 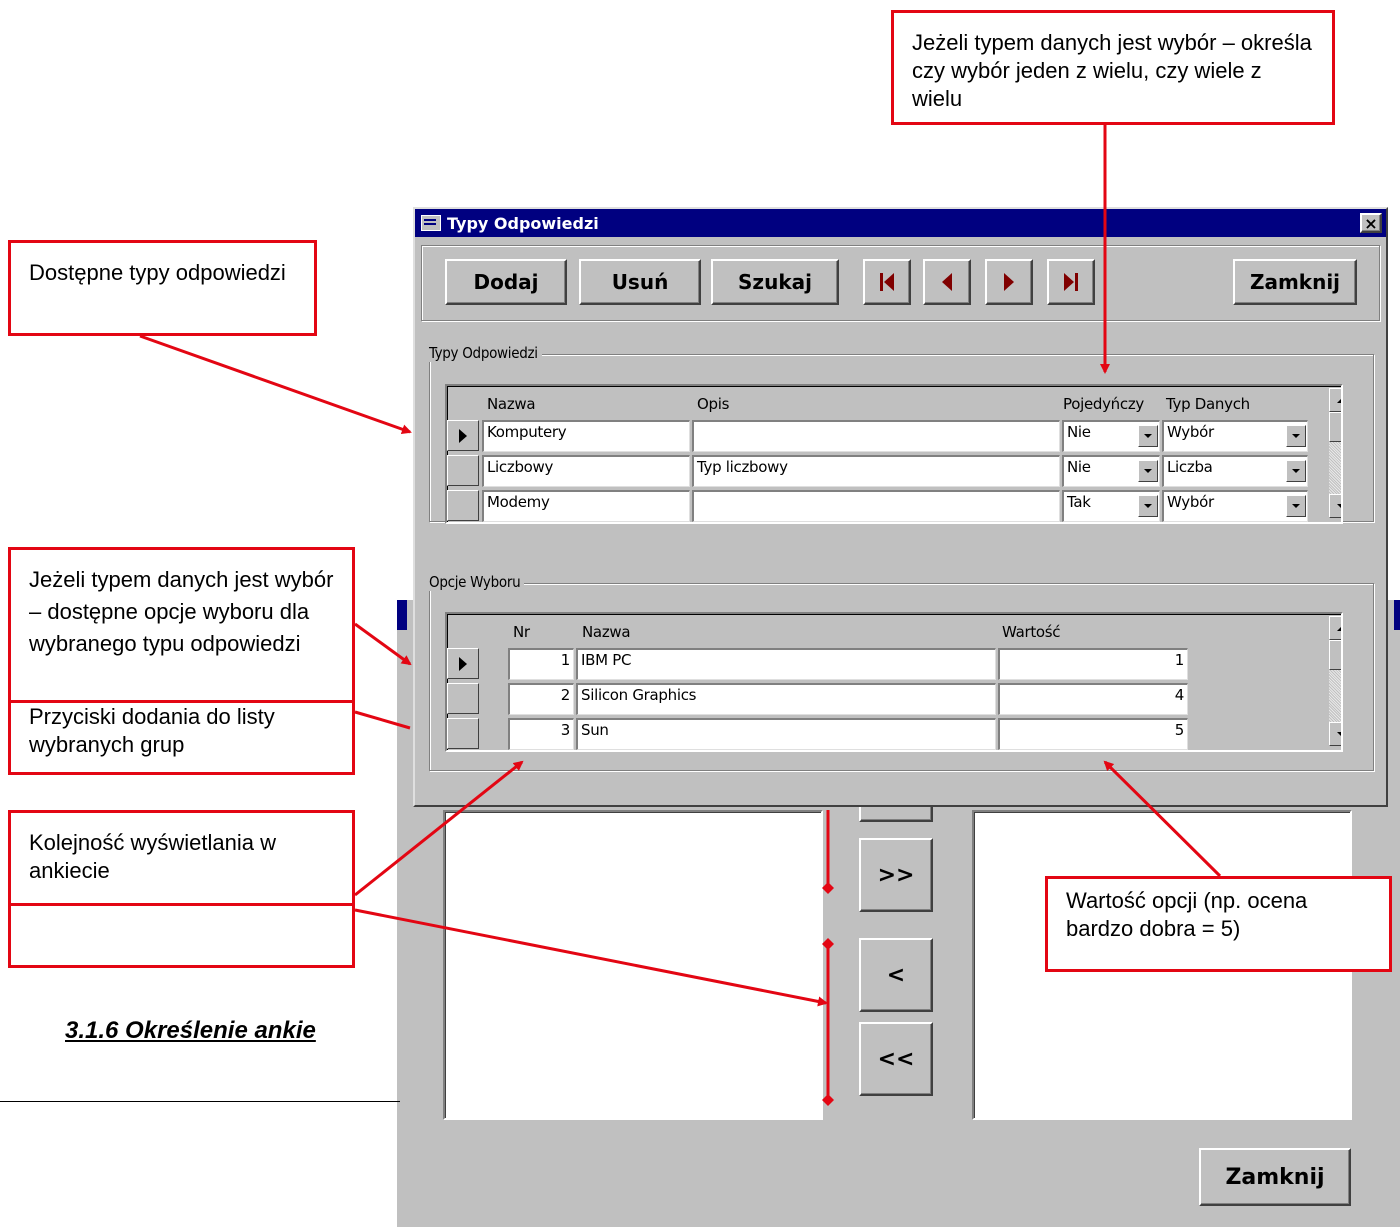 What do you see at coordinates (439, 828) in the screenshot?
I see `arrow-display-order` at bounding box center [439, 828].